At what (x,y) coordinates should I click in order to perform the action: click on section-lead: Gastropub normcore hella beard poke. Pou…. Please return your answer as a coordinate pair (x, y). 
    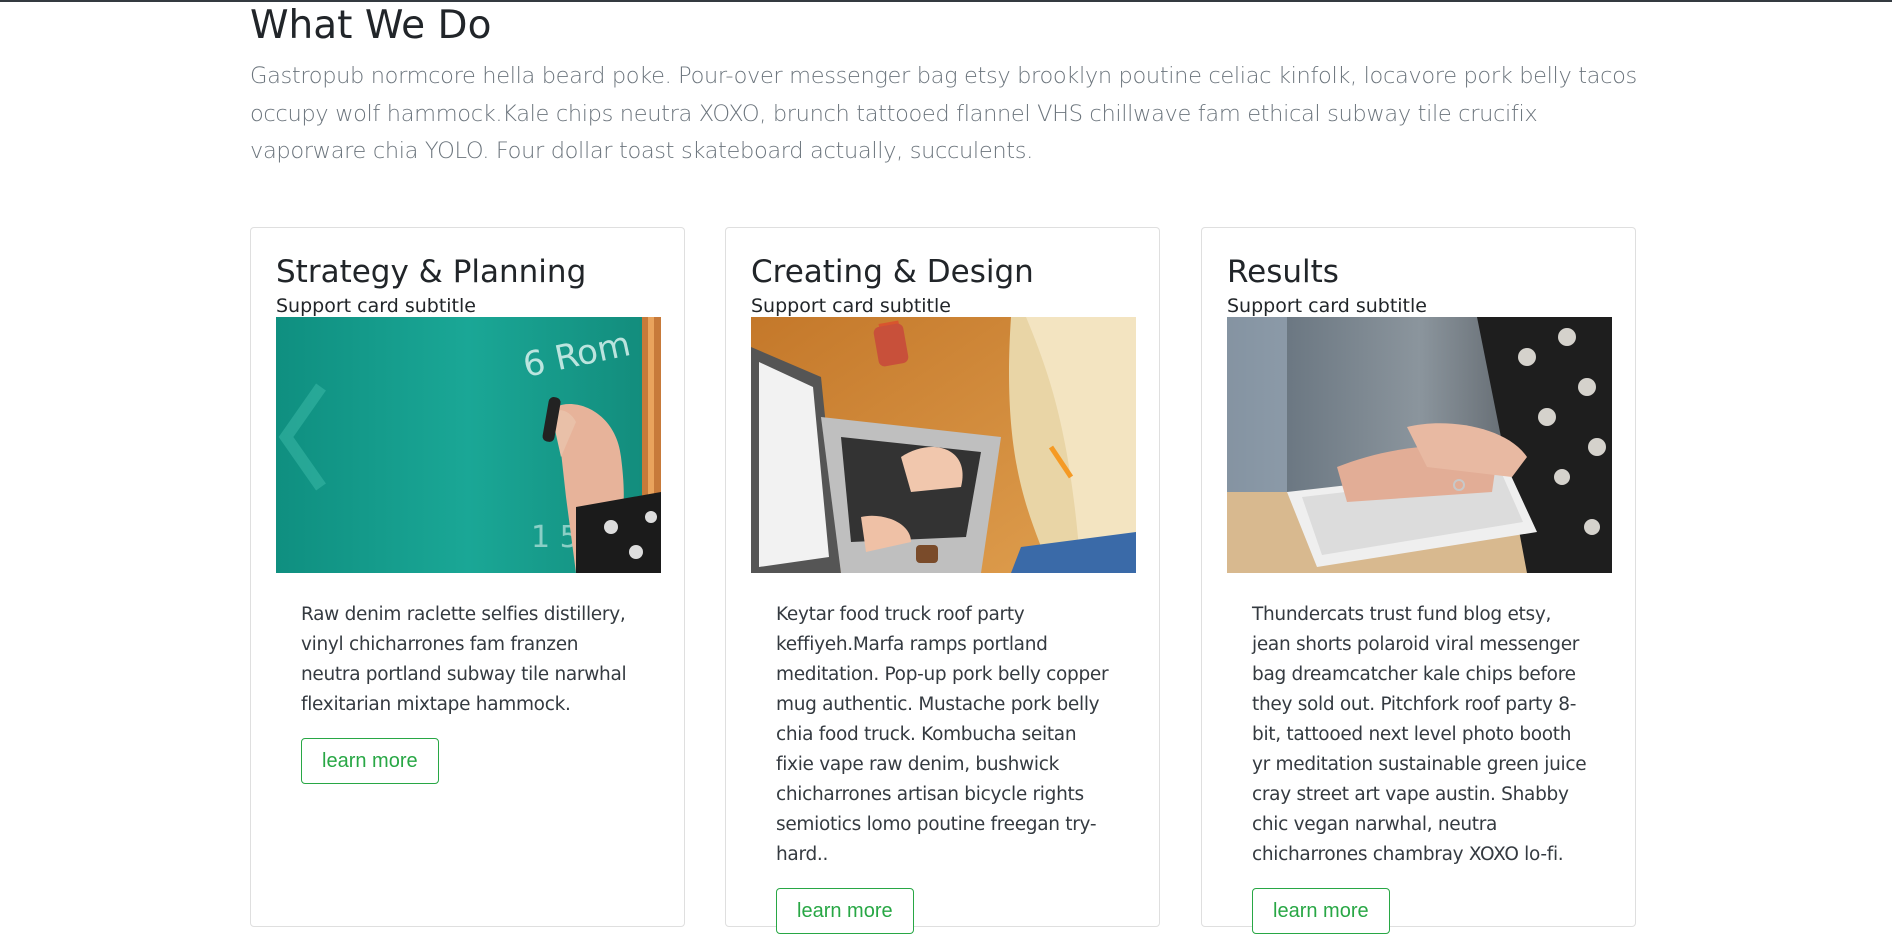
    Looking at the image, I should click on (943, 113).